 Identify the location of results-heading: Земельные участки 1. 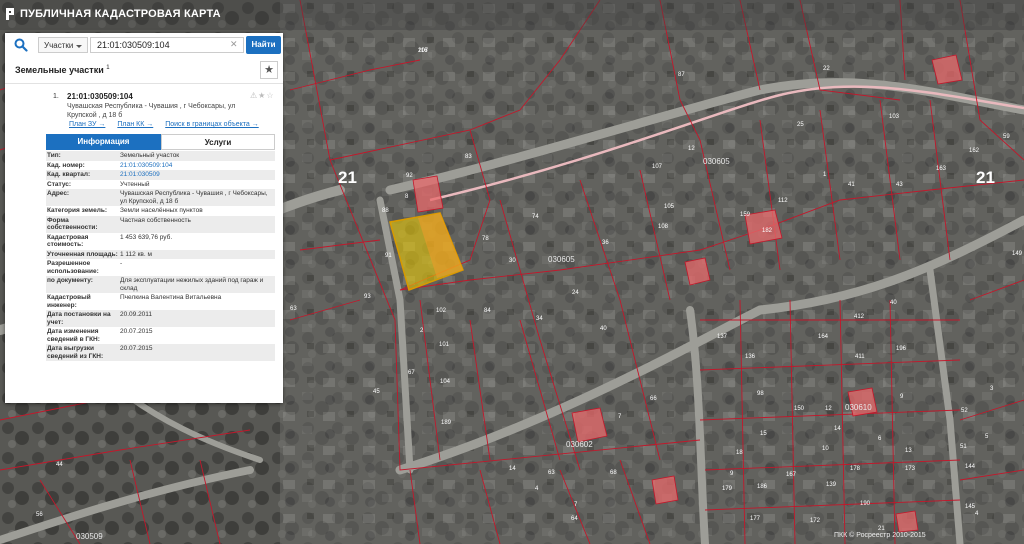
(62, 70).